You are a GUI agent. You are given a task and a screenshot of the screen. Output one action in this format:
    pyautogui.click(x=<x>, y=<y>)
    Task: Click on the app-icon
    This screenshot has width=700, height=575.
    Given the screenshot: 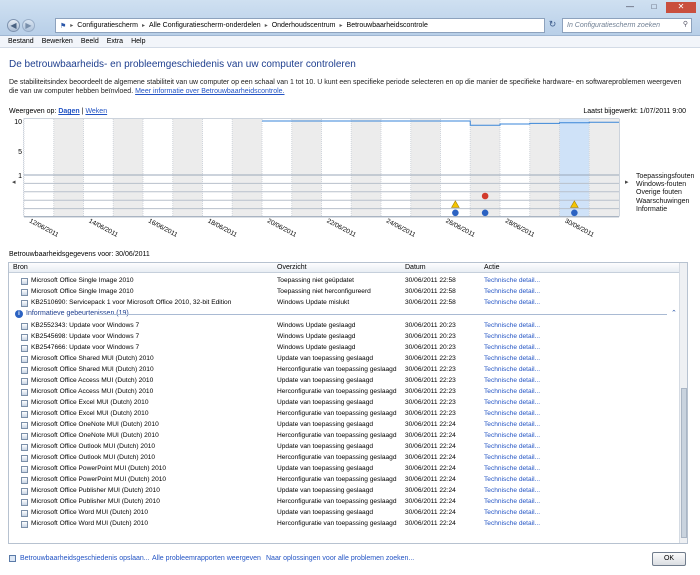 What is the action you would take?
    pyautogui.click(x=24, y=403)
    